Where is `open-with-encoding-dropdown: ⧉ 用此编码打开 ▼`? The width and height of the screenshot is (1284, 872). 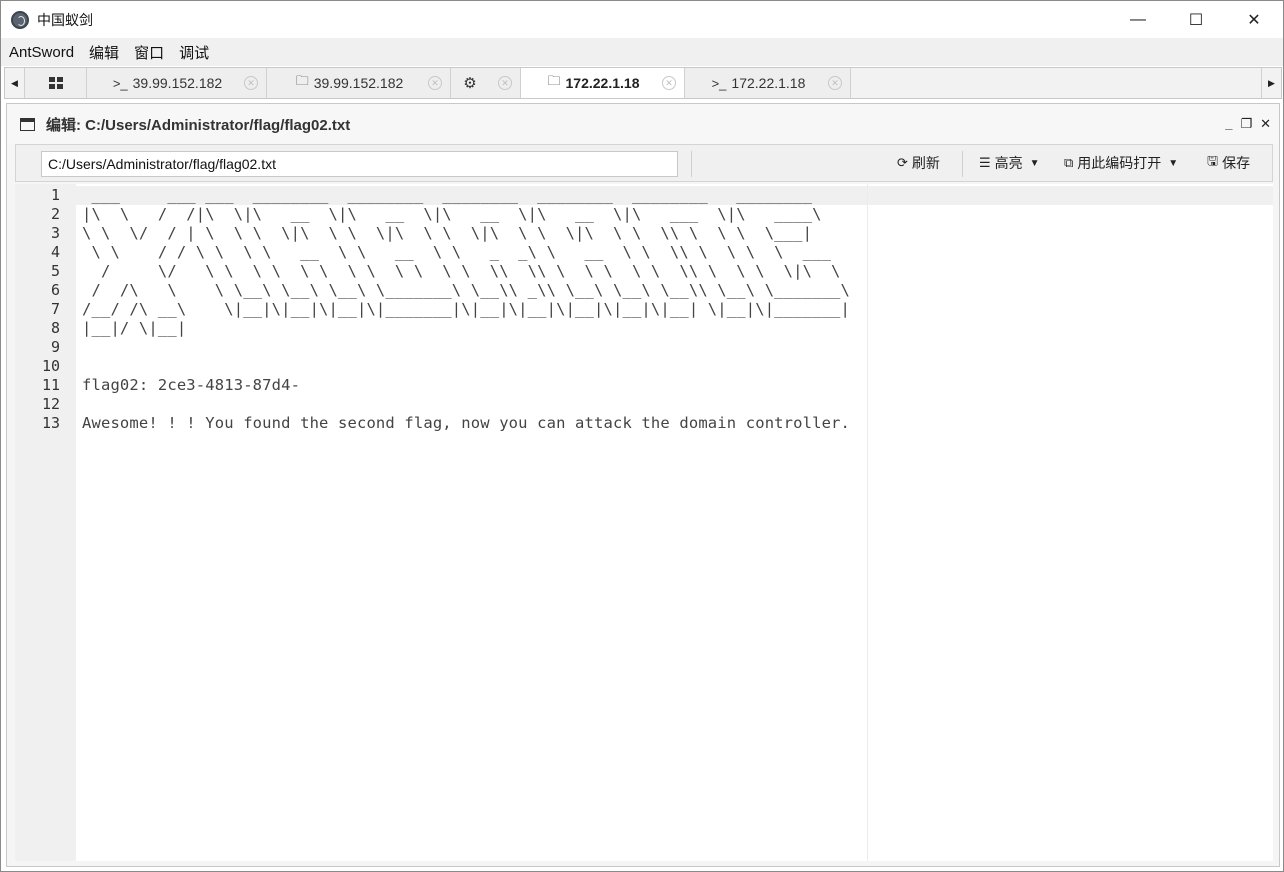 open-with-encoding-dropdown: ⧉ 用此编码打开 ▼ is located at coordinates (1121, 163).